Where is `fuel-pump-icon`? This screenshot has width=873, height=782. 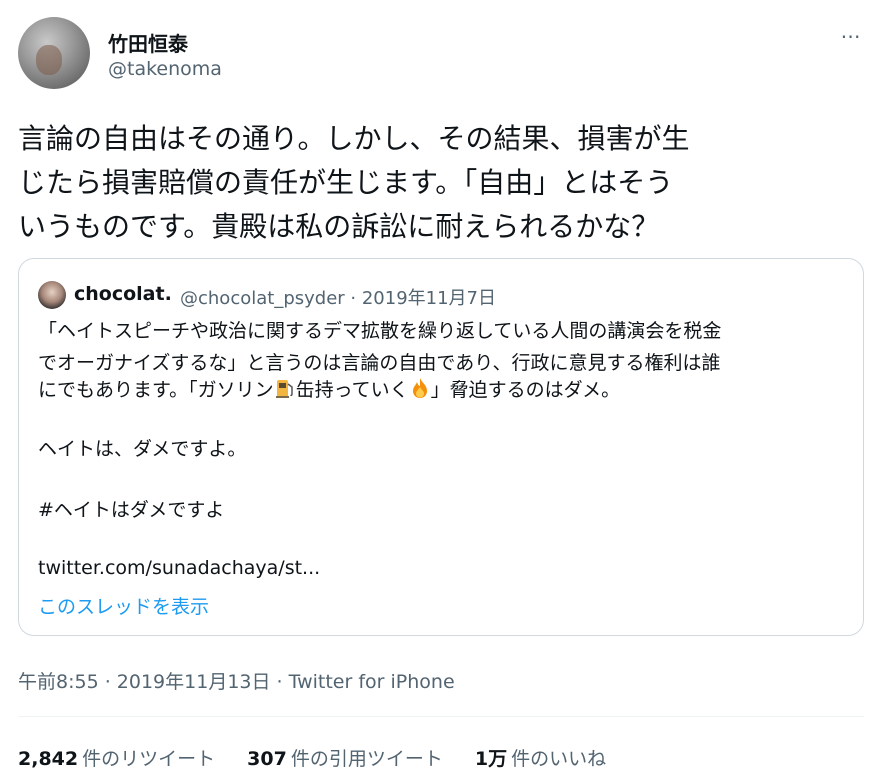
fuel-pump-icon is located at coordinates (284, 389).